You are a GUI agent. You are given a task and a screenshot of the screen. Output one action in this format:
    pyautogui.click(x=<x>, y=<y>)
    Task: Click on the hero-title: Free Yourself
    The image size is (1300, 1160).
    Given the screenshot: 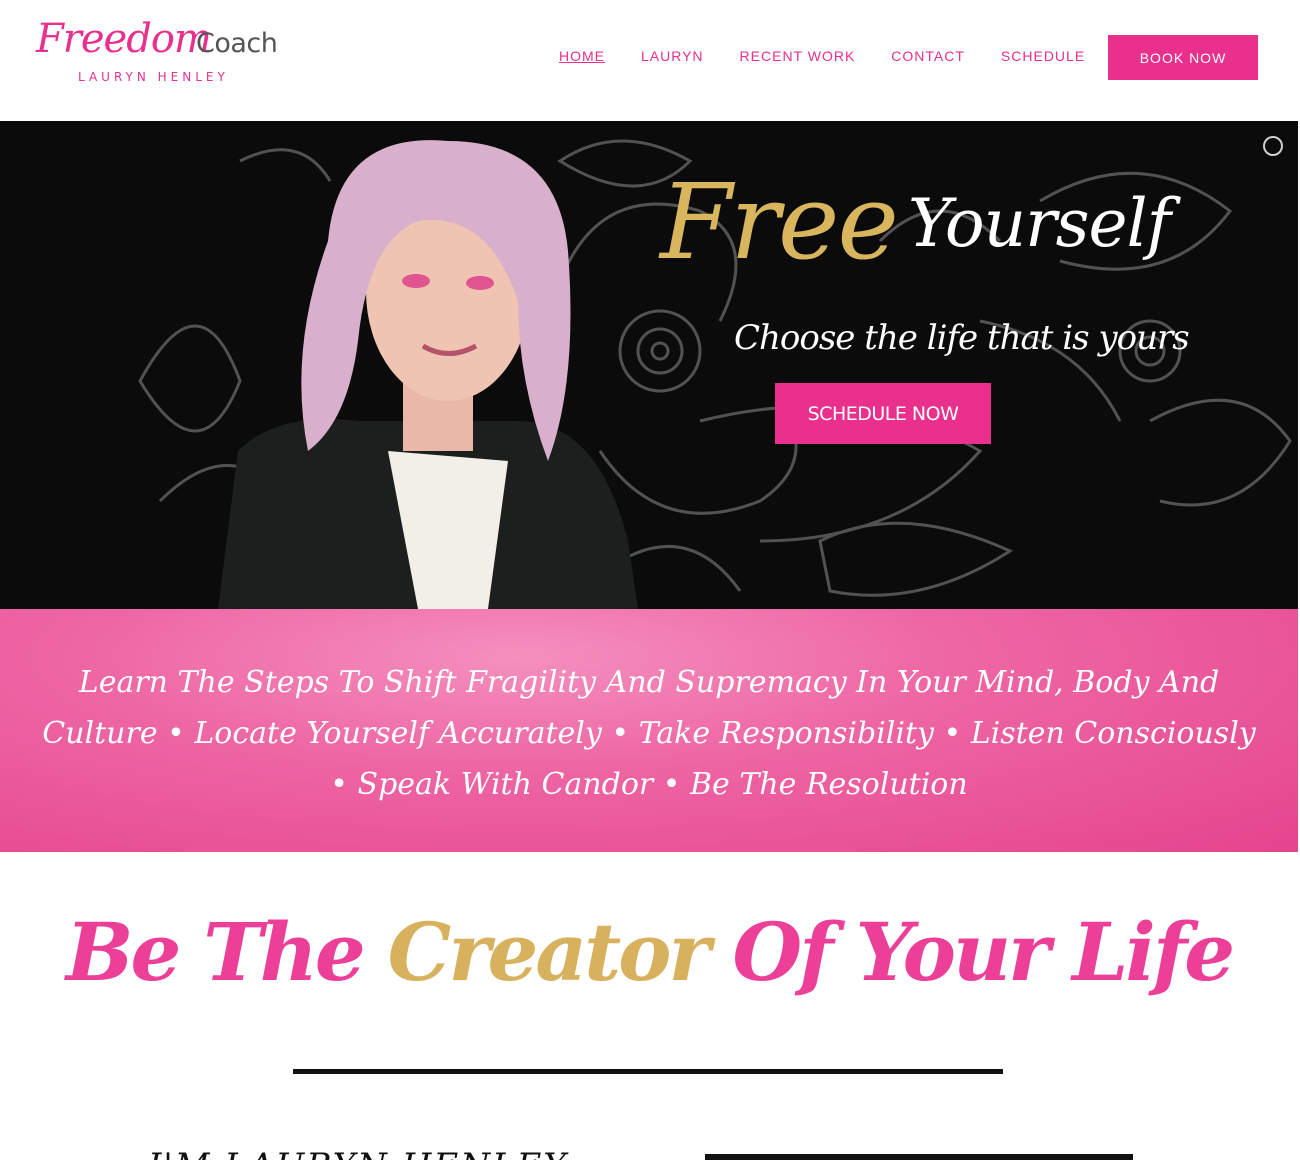 What is the action you would take?
    pyautogui.click(x=940, y=236)
    